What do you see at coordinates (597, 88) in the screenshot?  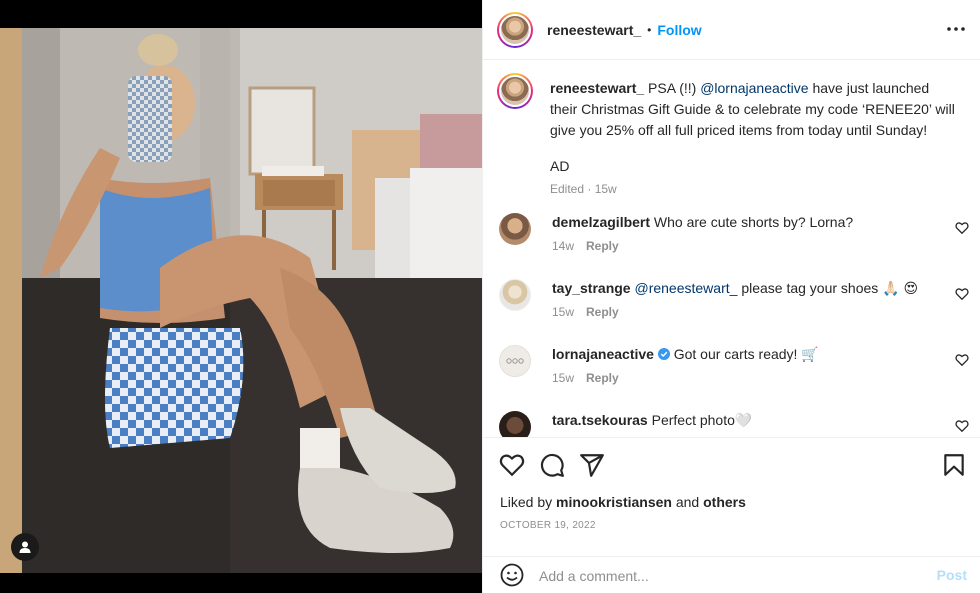 I see `caption-username: reneestewart_` at bounding box center [597, 88].